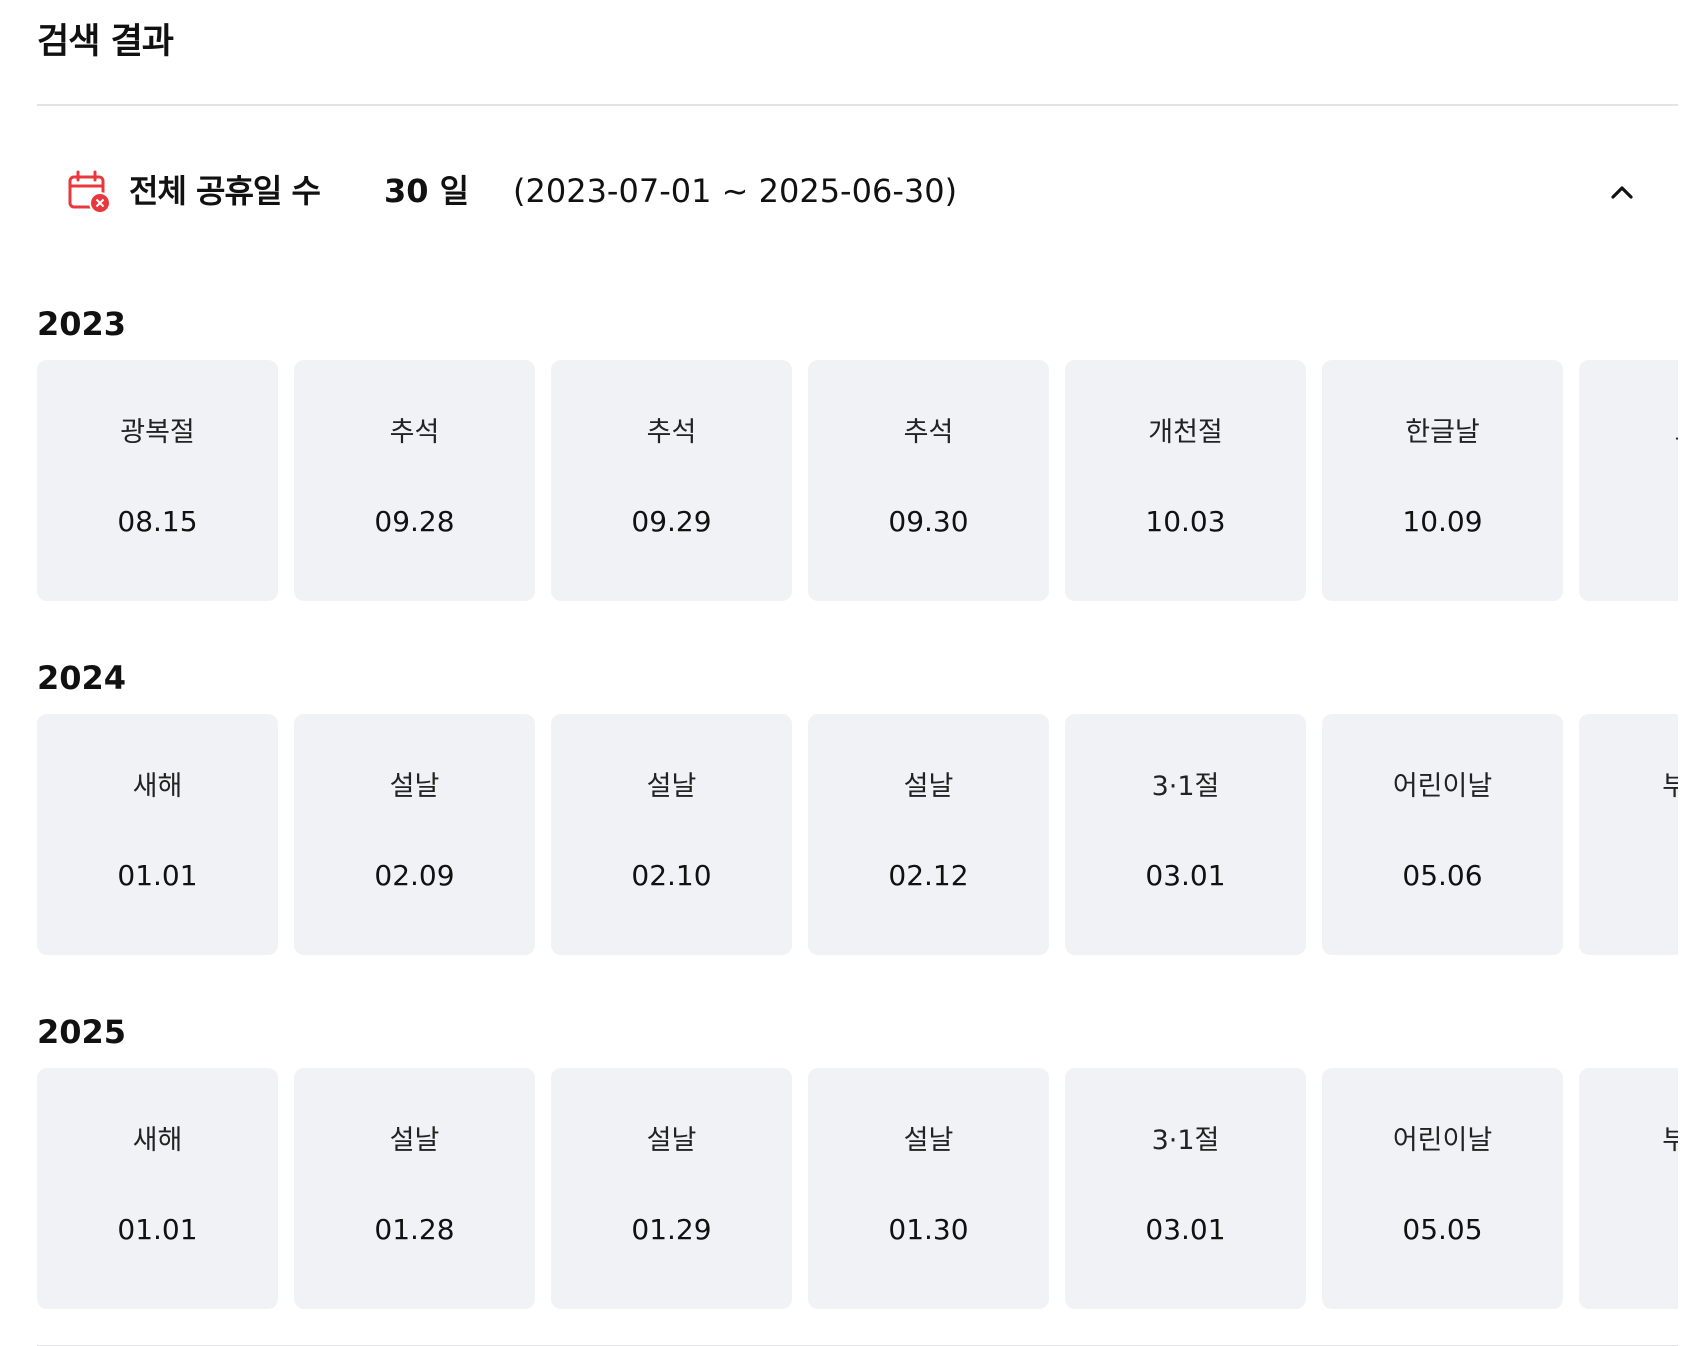  I want to click on holiday-card: 한글날 10.09, so click(1442, 480).